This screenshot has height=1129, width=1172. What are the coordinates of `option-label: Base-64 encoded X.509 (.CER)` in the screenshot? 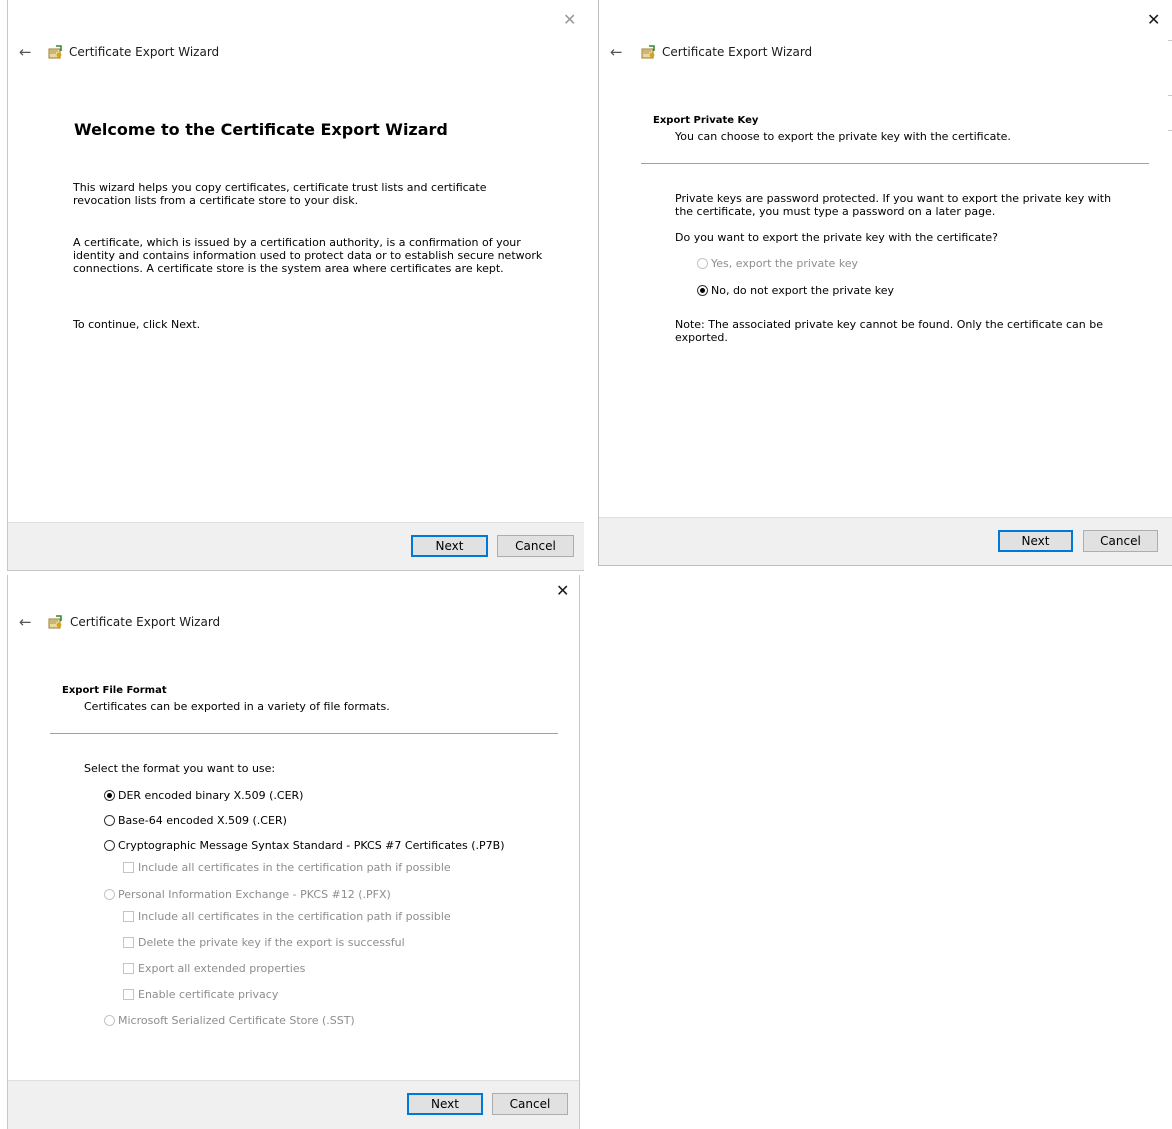 It's located at (202, 820).